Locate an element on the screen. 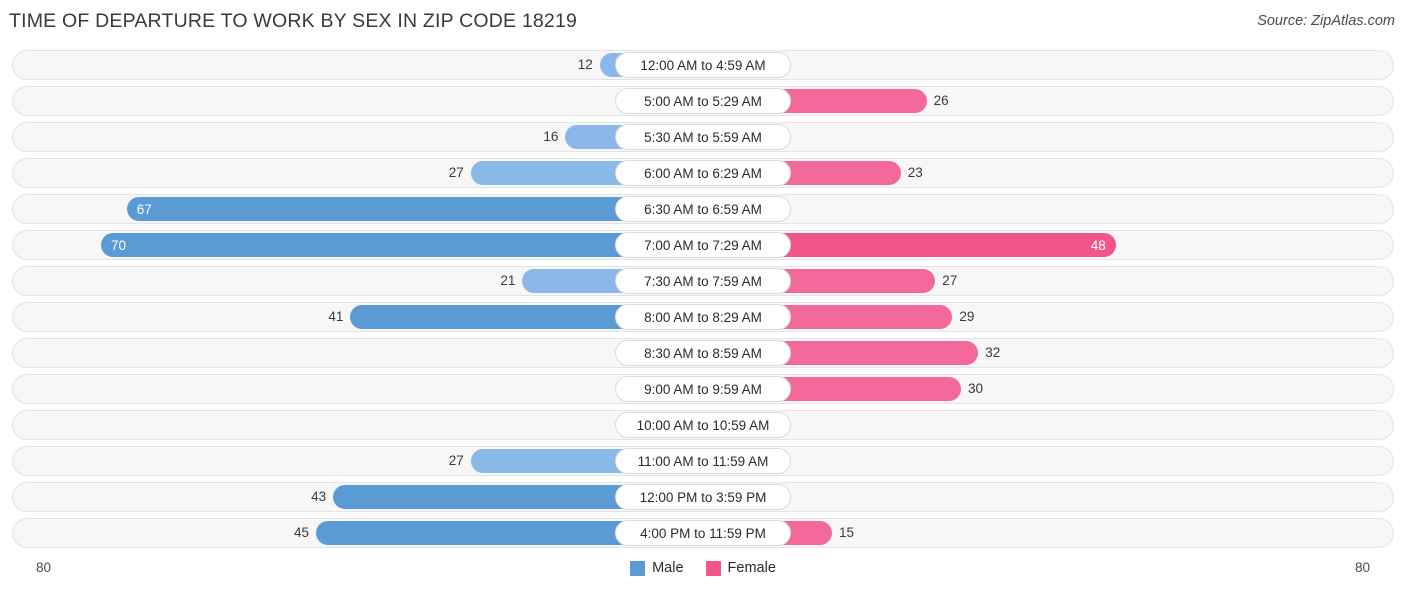 The height and width of the screenshot is (595, 1406). row-category-label: 8:00 AM to 8:29 AM is located at coordinates (703, 317).